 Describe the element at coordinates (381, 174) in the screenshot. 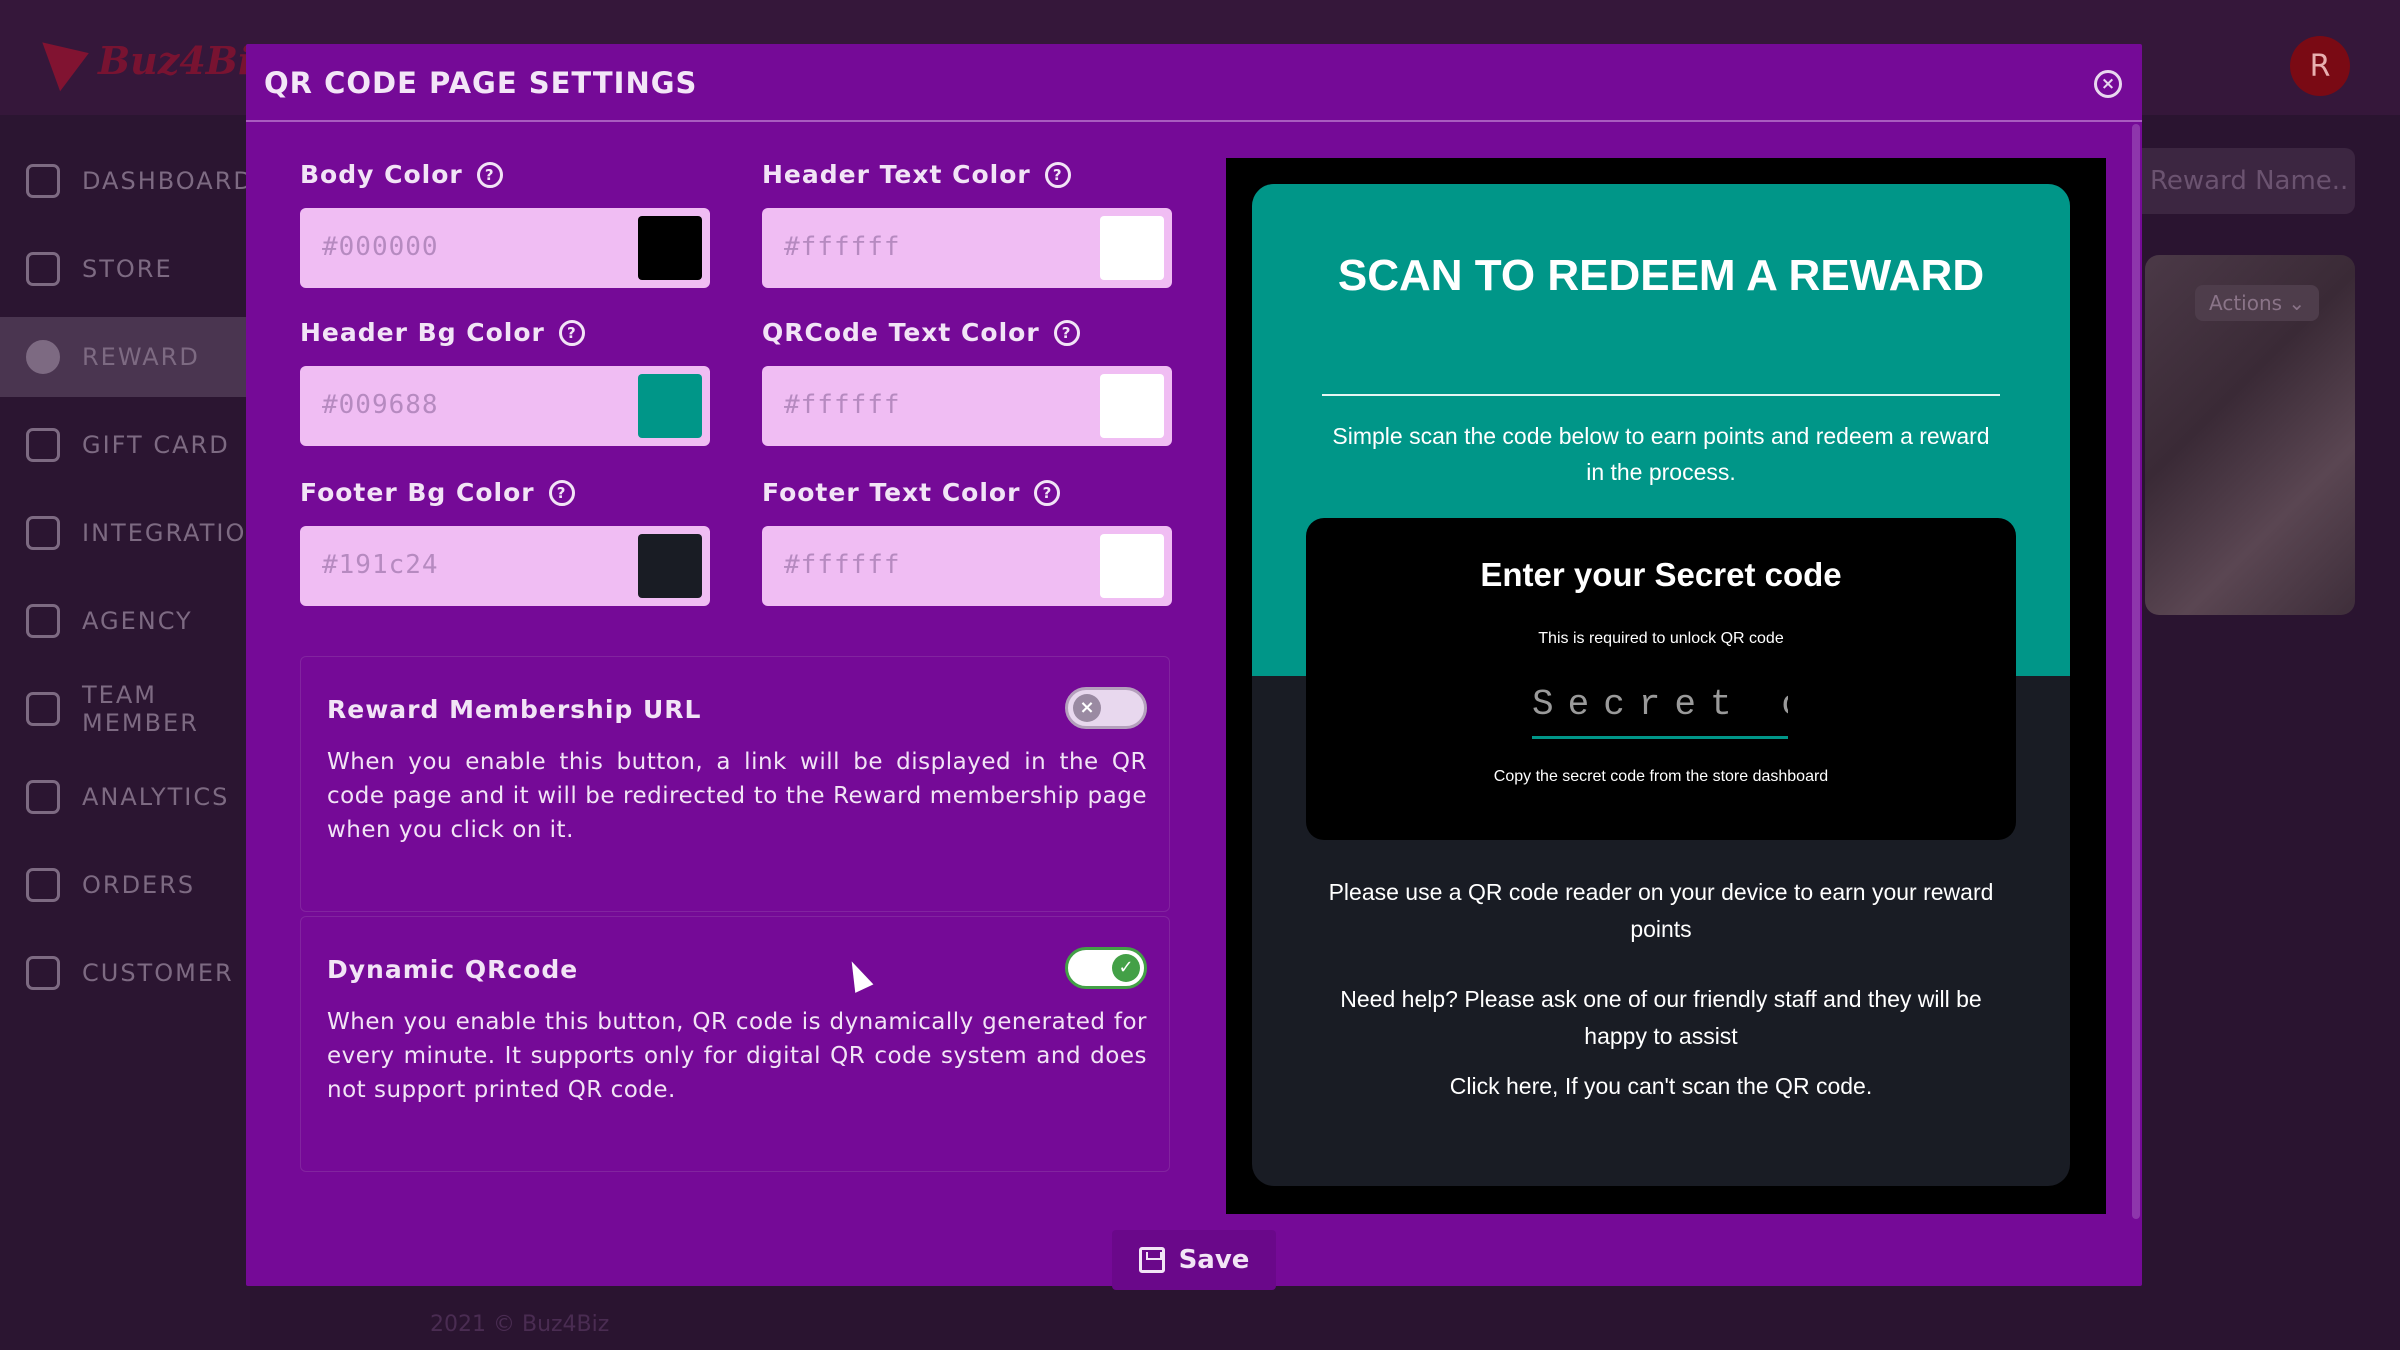

I see `body-color-label-text: Body Color` at that location.